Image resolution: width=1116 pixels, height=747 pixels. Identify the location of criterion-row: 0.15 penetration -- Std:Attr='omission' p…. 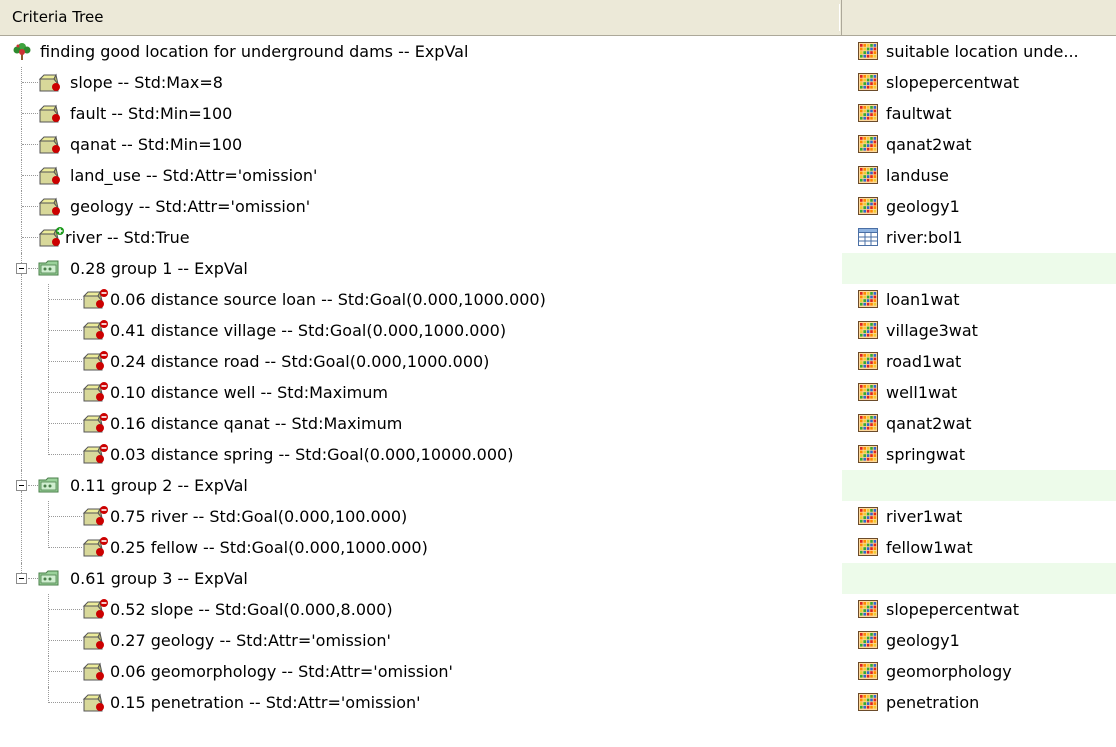
(558, 702).